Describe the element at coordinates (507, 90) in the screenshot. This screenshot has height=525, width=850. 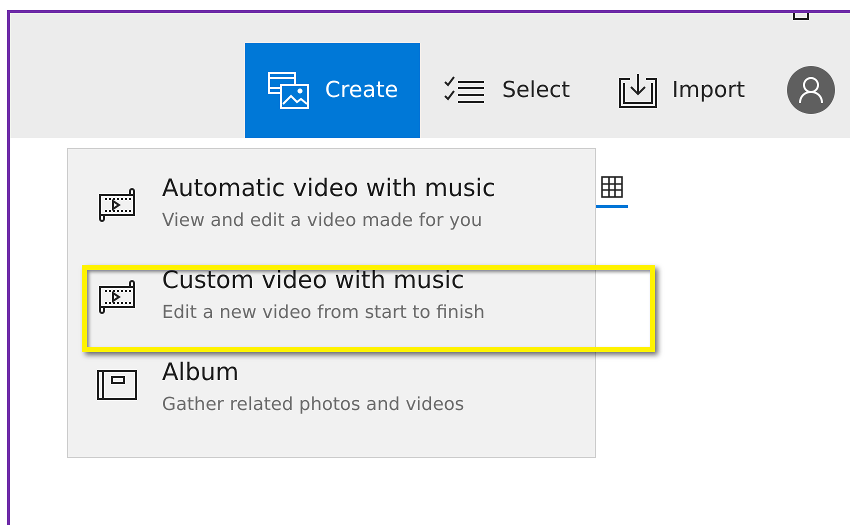
I see `select-button: Select` at that location.